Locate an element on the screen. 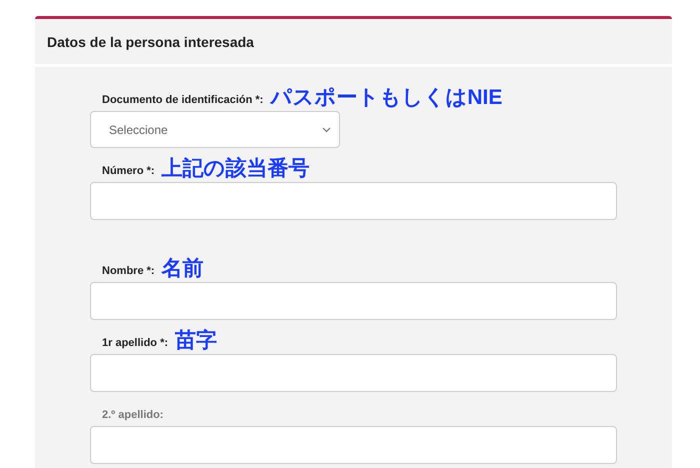 Image resolution: width=700 pixels, height=468 pixels. annotation-text: 上記の該当番号 is located at coordinates (236, 168).